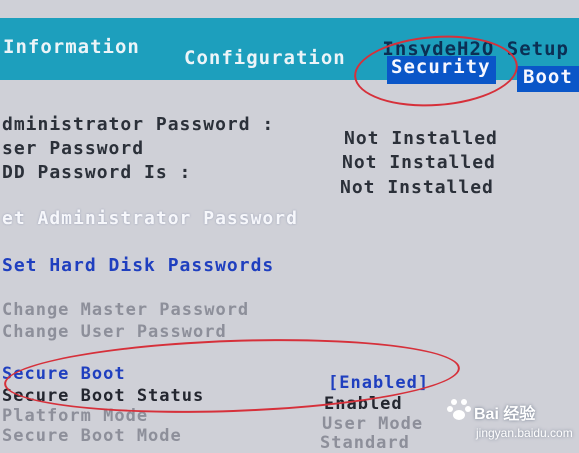  Describe the element at coordinates (138, 265) in the screenshot. I see `set-hdd-passwords-item: Set Hard Disk Passwords` at that location.